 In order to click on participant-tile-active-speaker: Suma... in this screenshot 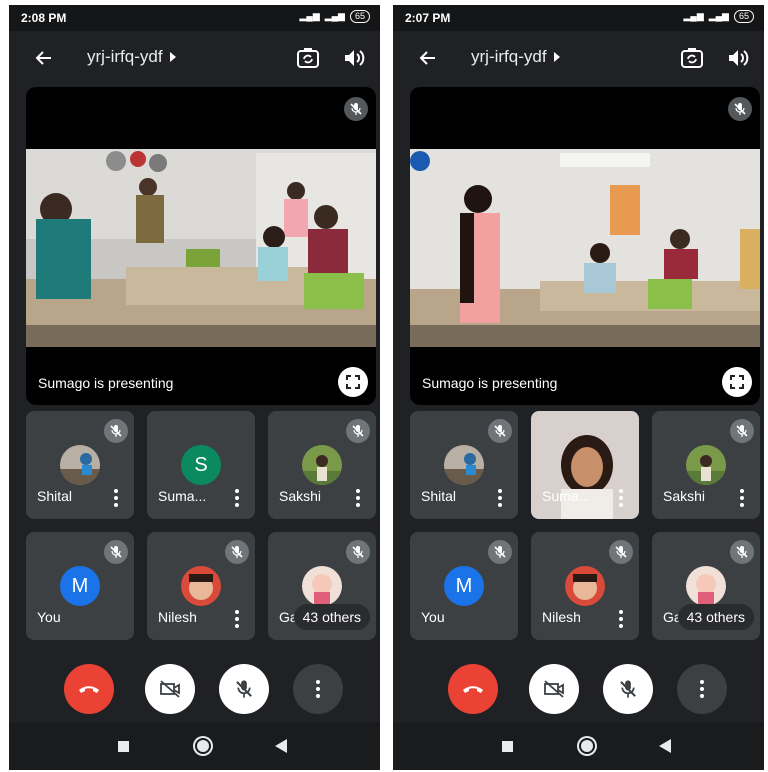, I will do `click(585, 465)`.